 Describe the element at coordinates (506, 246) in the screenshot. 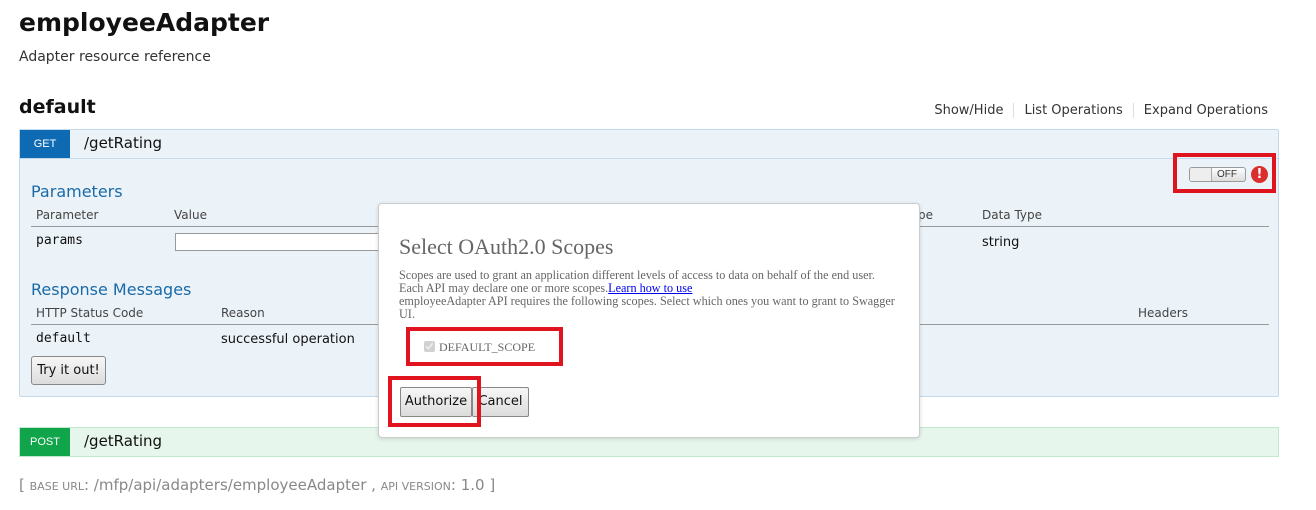

I see `dialog-title: Select OAuth2.0 Scopes` at that location.